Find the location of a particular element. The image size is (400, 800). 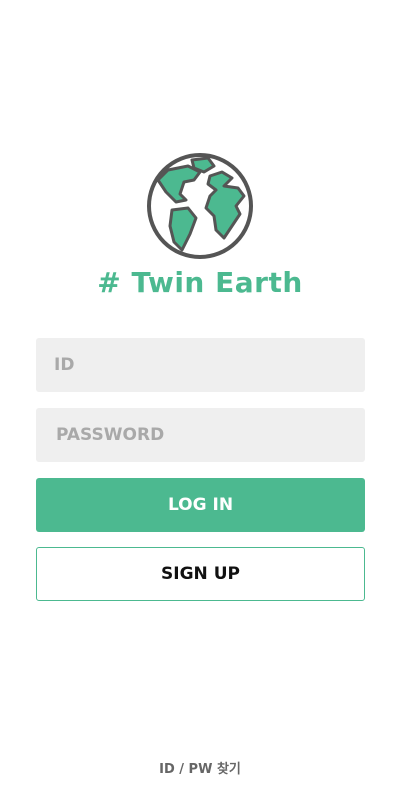

globe-icon is located at coordinates (200, 206).